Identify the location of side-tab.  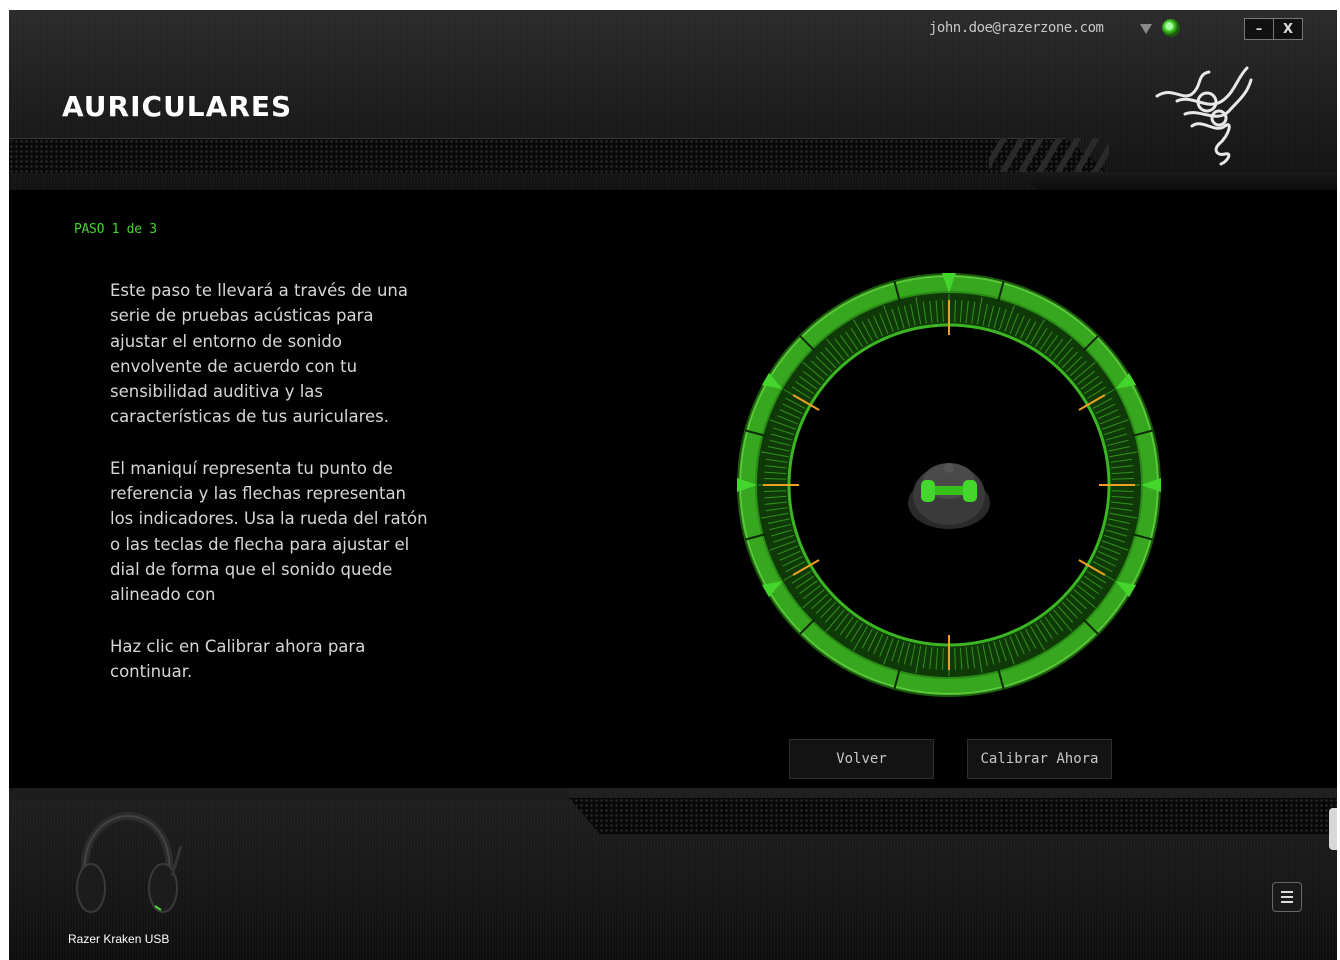
(1333, 829).